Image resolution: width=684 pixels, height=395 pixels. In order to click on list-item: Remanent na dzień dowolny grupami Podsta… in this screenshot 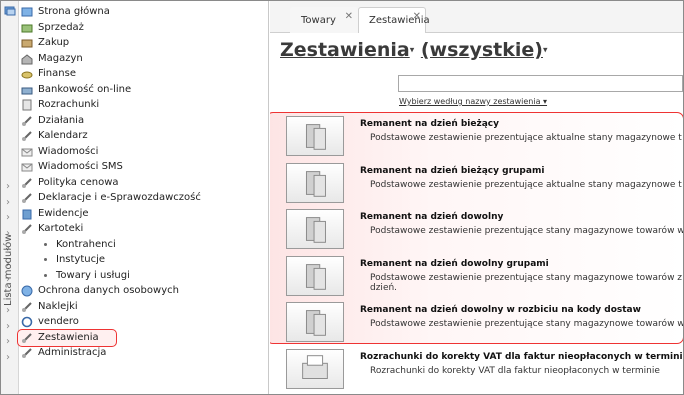, I will do `click(476, 274)`.